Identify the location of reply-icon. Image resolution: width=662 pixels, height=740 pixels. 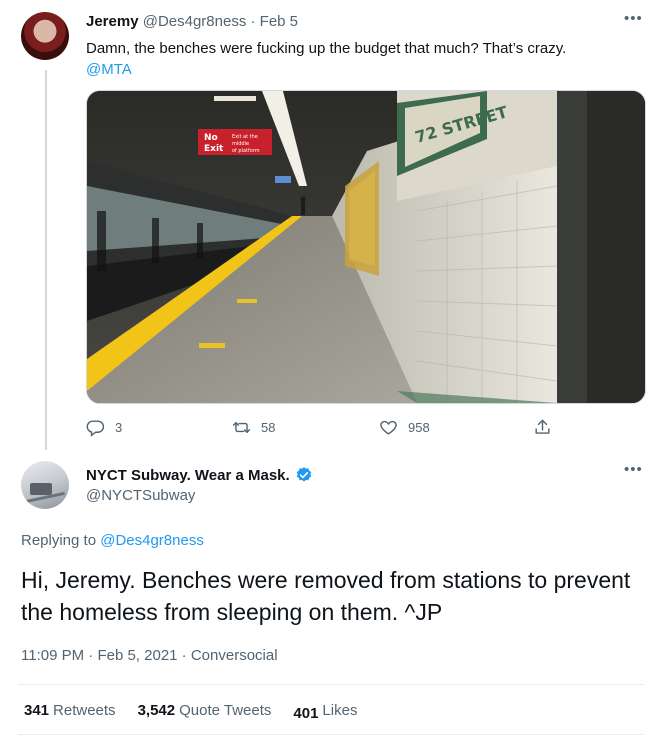
(95, 428).